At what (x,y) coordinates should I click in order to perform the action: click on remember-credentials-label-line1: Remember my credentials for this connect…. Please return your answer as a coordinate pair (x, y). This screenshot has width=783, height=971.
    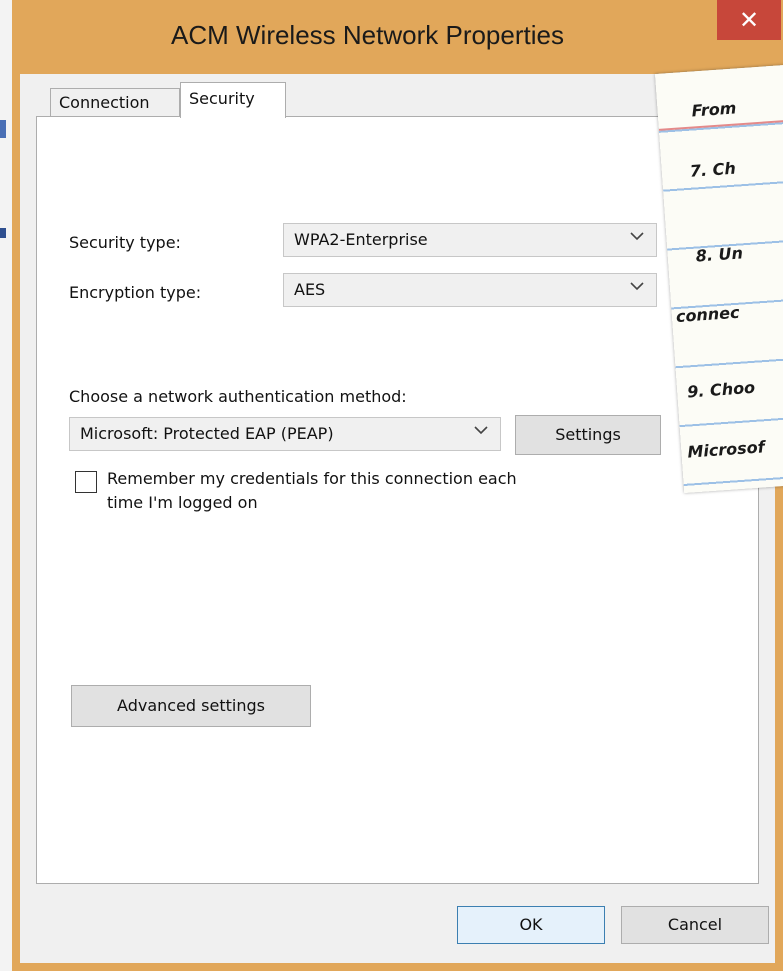
    Looking at the image, I should click on (312, 478).